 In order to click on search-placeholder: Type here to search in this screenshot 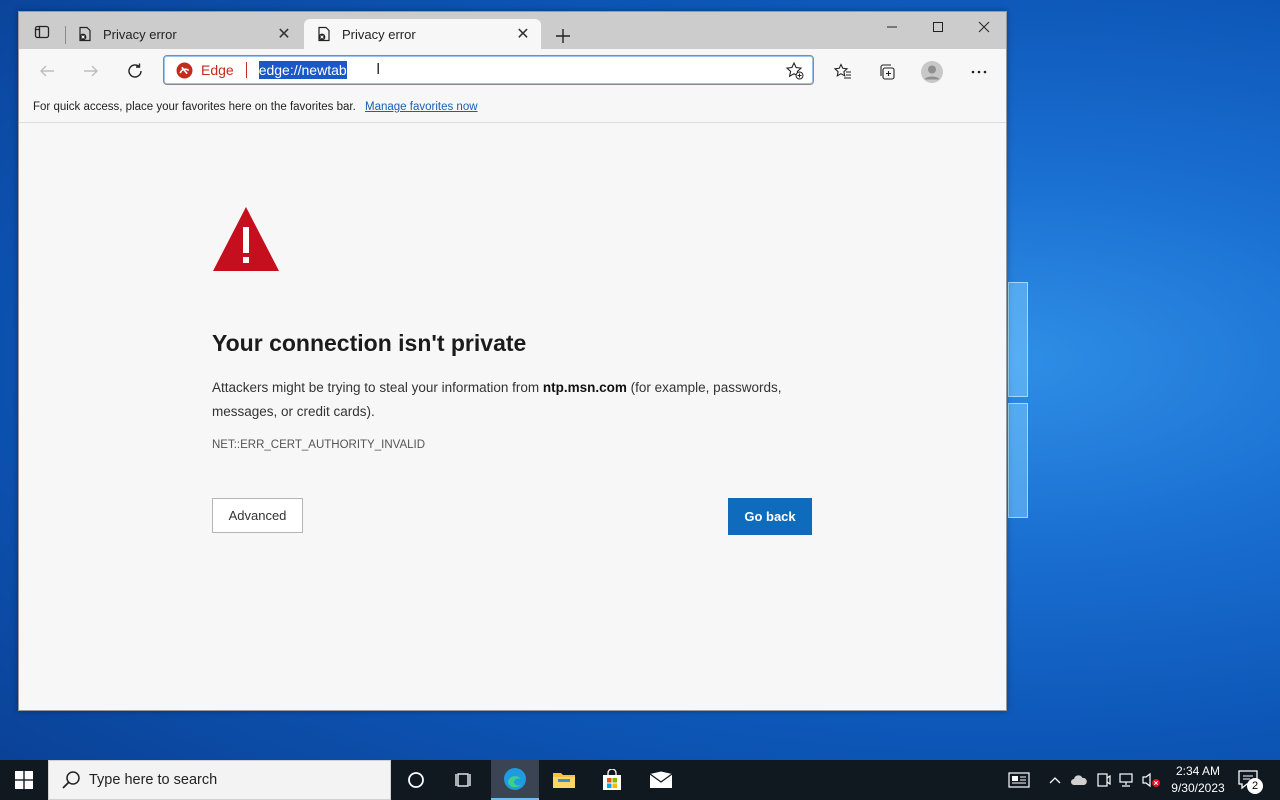, I will do `click(153, 780)`.